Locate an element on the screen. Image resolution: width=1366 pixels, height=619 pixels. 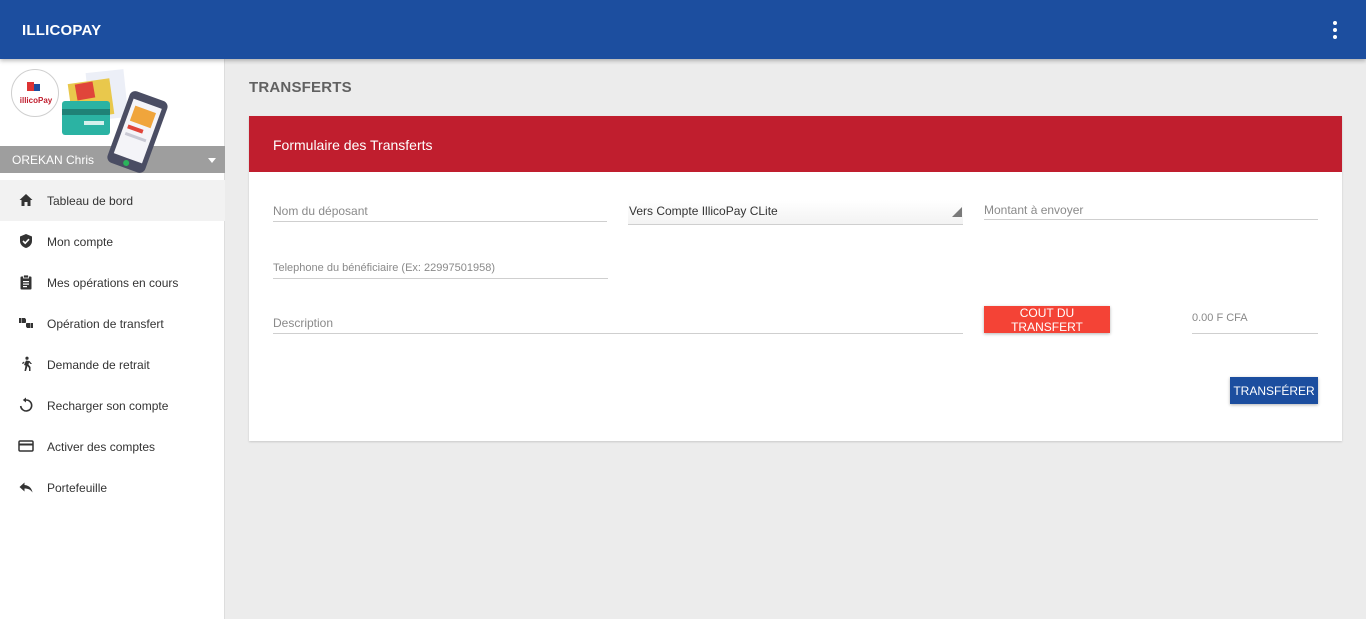
user-menu: OREKAN Chris is located at coordinates (112, 159).